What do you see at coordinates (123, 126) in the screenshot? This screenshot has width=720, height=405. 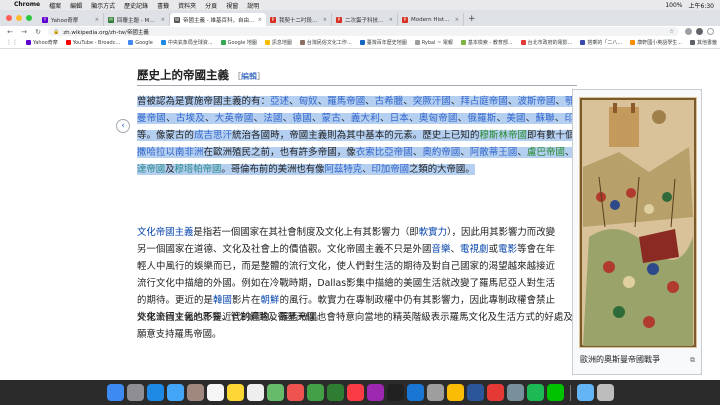 I see `collapse-sidebar-chevron-icon: ‹` at bounding box center [123, 126].